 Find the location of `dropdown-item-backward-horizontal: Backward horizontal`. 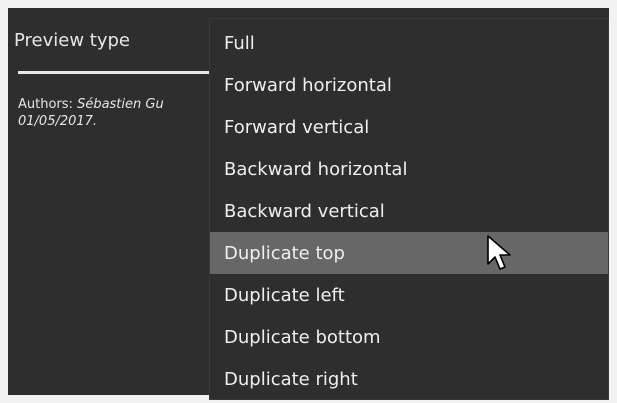

dropdown-item-backward-horizontal: Backward horizontal is located at coordinates (409, 169).